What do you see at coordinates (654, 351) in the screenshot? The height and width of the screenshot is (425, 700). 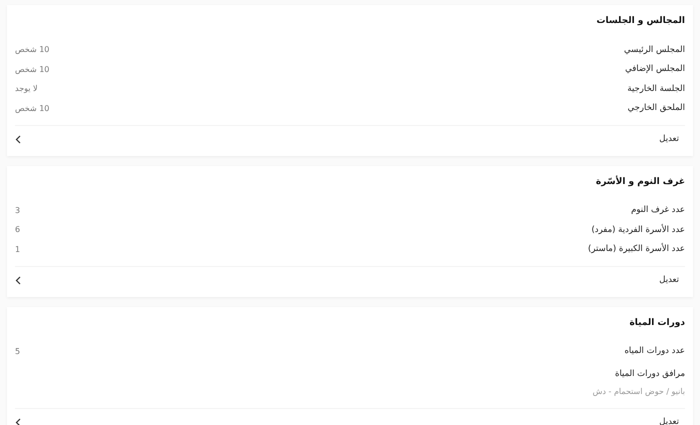 I see `row-label: عدد دورات المياه` at bounding box center [654, 351].